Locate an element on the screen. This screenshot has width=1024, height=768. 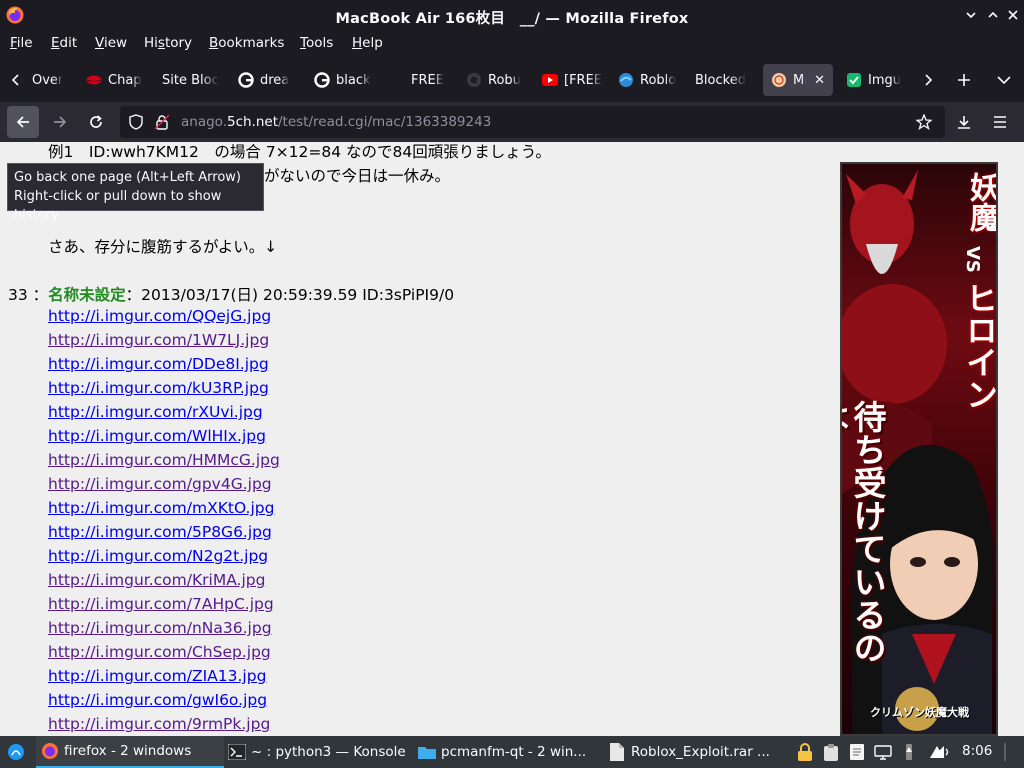
tab-imgur: Imgu is located at coordinates (876, 80).